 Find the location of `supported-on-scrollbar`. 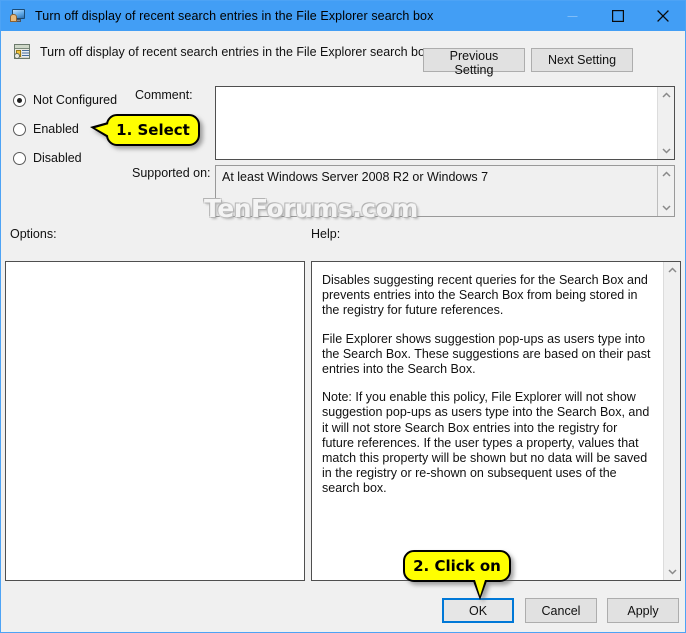

supported-on-scrollbar is located at coordinates (665, 191).